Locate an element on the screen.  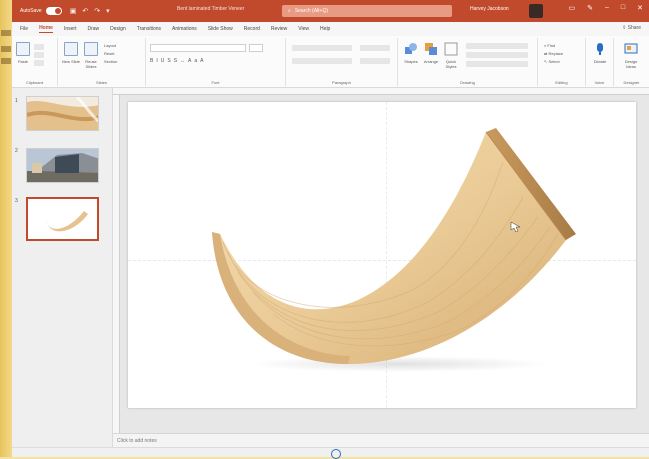
select-label: Select is located at coordinates (554, 61).